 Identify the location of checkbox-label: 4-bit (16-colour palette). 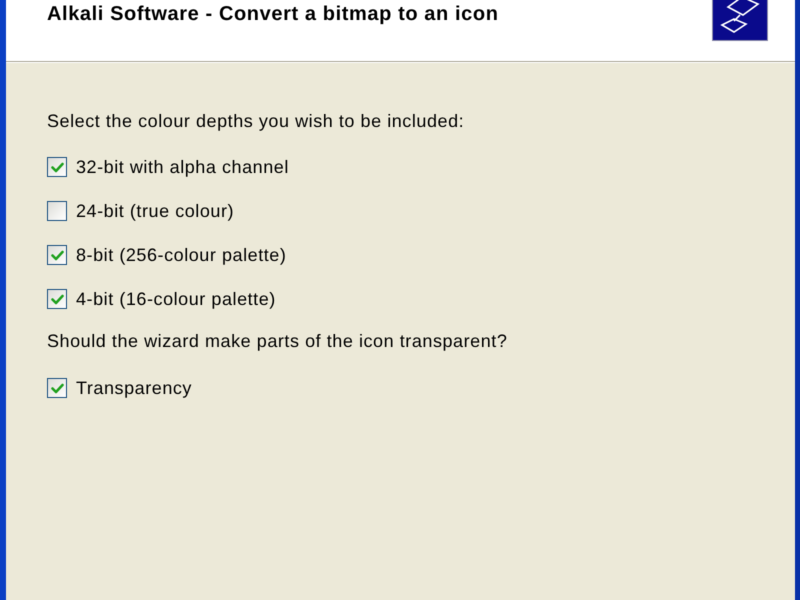
(176, 299).